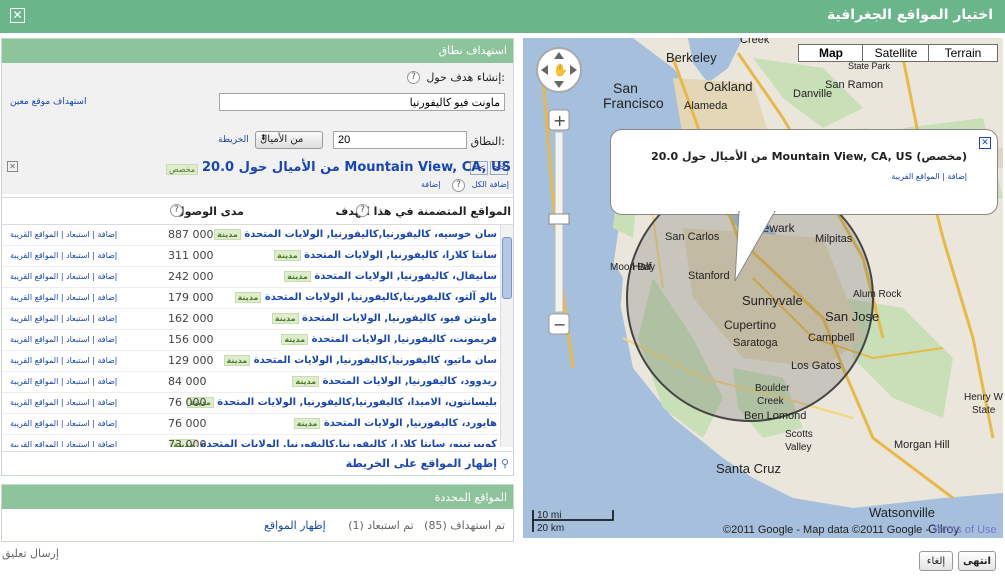 The height and width of the screenshot is (579, 1005). What do you see at coordinates (755, 343) in the screenshot?
I see `map-city-label: Saratoga` at bounding box center [755, 343].